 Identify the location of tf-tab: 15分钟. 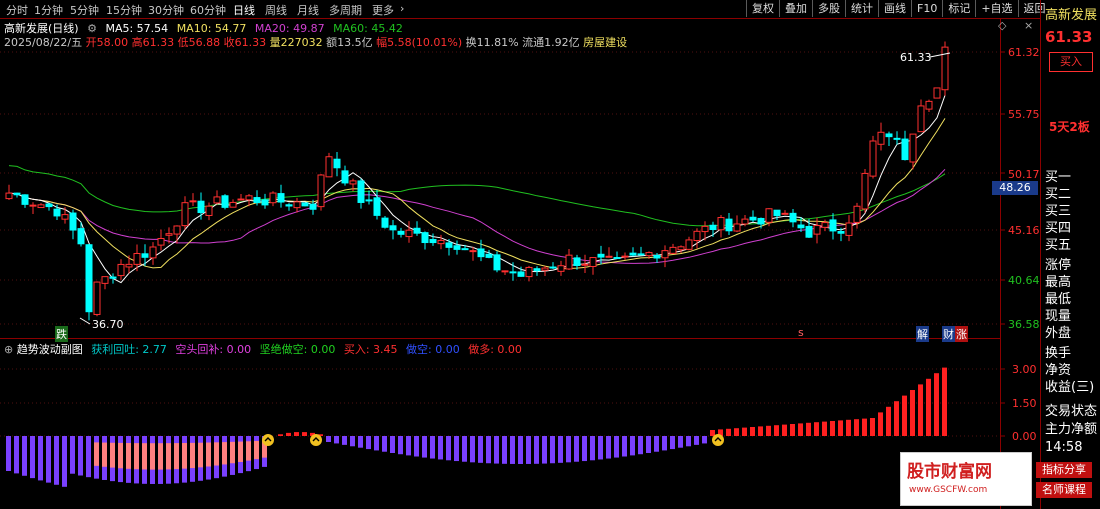
(124, 10).